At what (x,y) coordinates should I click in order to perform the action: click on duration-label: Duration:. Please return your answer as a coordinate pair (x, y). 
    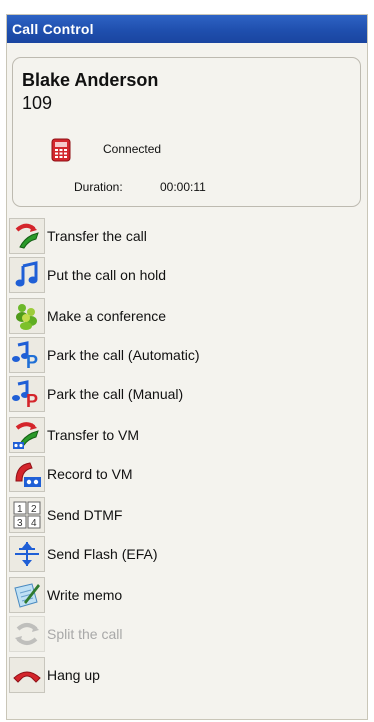
    Looking at the image, I should click on (98, 187).